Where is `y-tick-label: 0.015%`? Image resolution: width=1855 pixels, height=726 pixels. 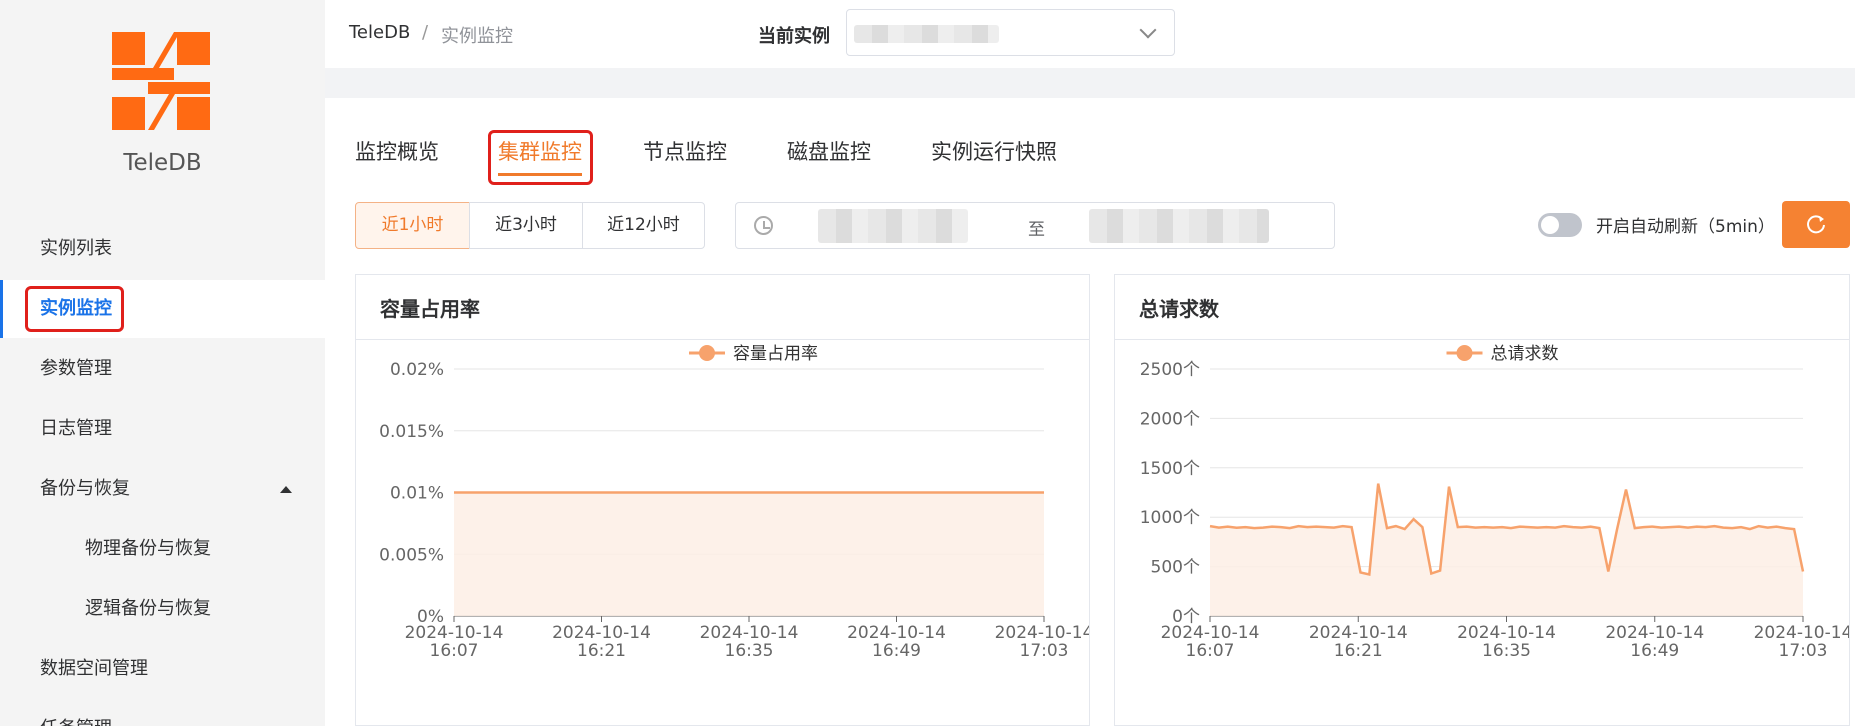
y-tick-label: 0.015% is located at coordinates (411, 432).